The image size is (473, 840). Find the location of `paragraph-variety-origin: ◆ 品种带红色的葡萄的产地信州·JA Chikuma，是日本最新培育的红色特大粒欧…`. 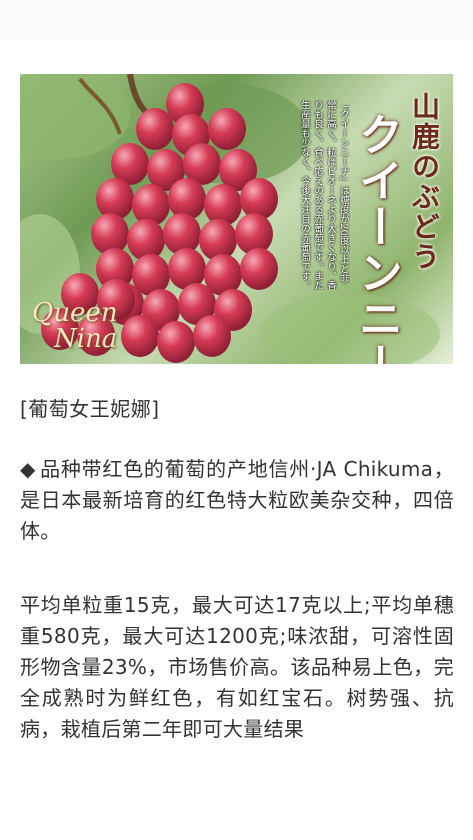

paragraph-variety-origin: ◆ 品种带红色的葡萄的产地信州·JA Chikuma，是日本最新培育的红色特大粒欧… is located at coordinates (237, 500).